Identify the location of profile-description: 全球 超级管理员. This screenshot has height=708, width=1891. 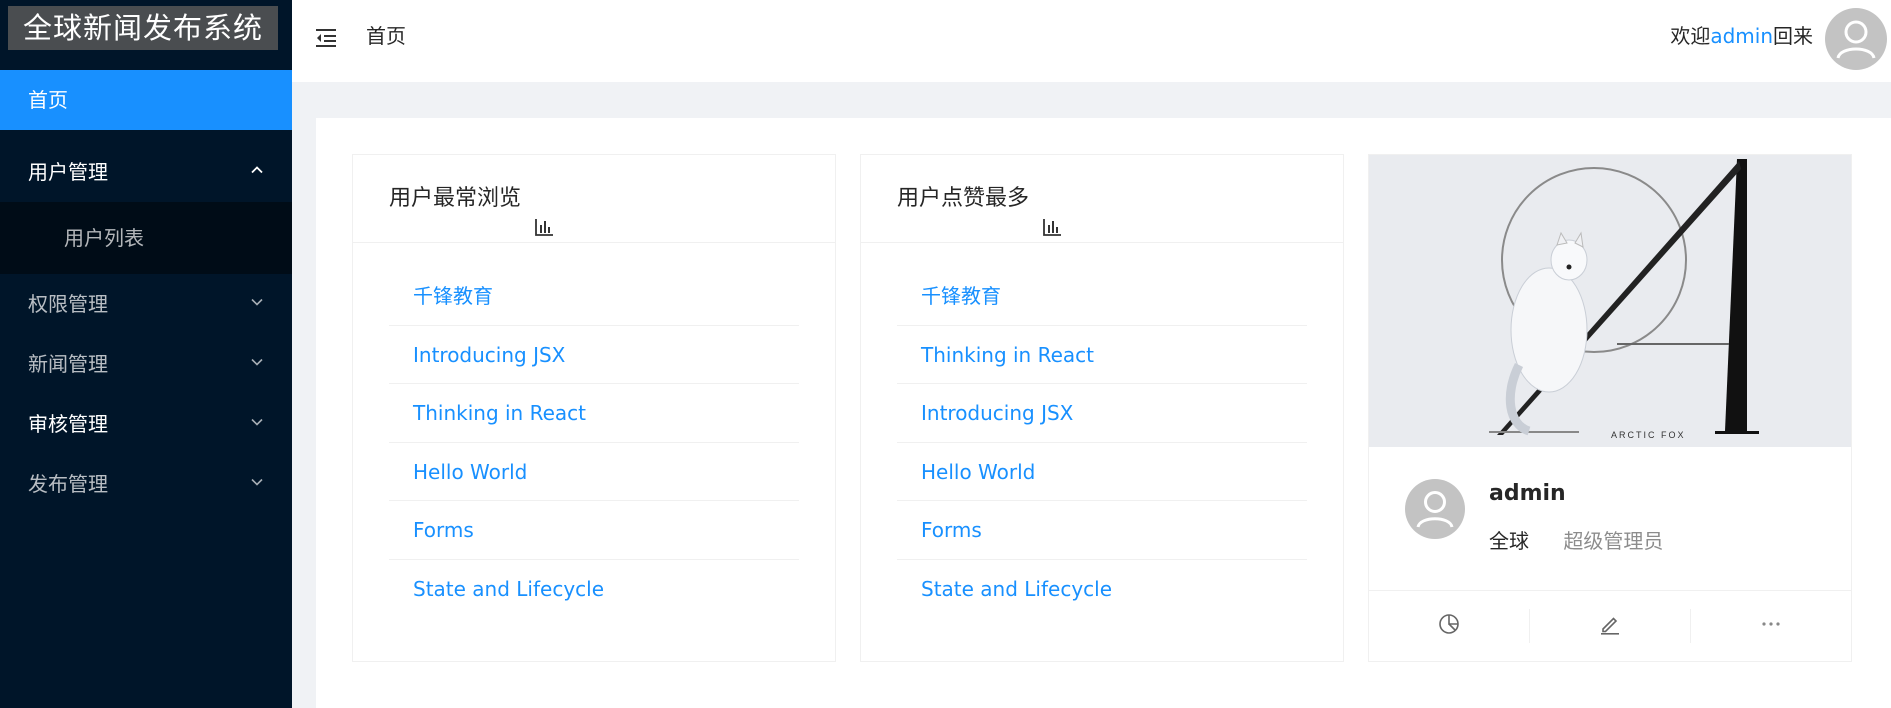
(1576, 539).